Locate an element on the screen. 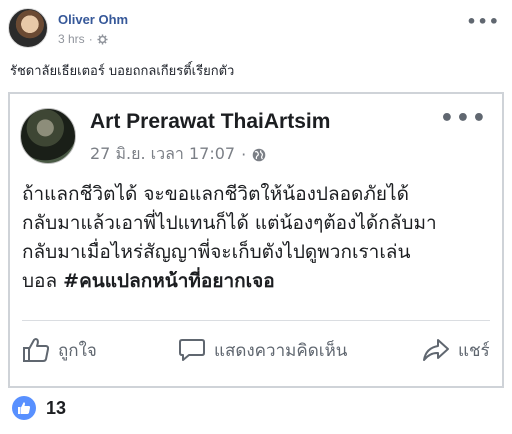 The width and height of the screenshot is (512, 434). text-fragment: บอล is located at coordinates (43, 281).